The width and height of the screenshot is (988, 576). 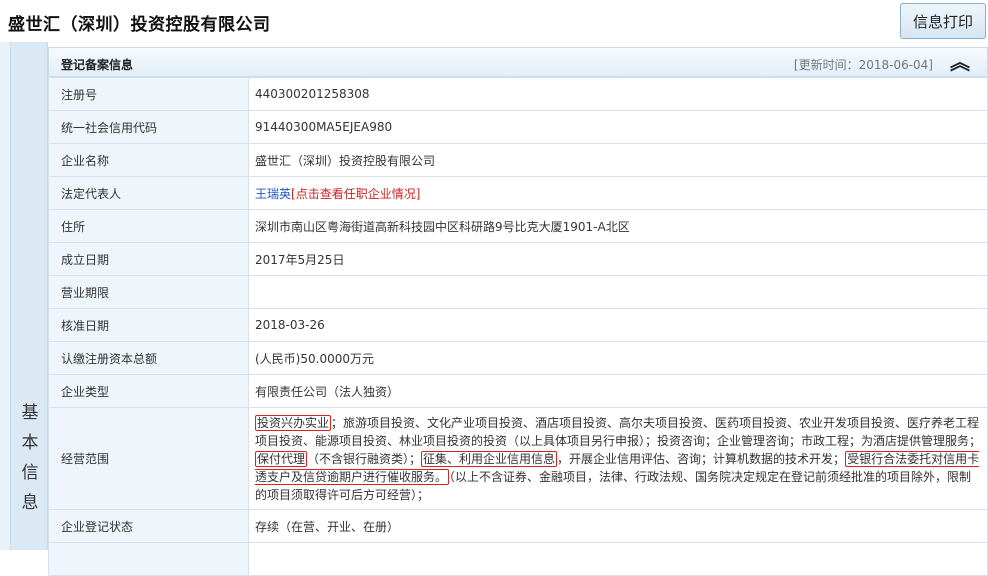 What do you see at coordinates (148, 358) in the screenshot?
I see `field-label: 认缴注册资本总额` at bounding box center [148, 358].